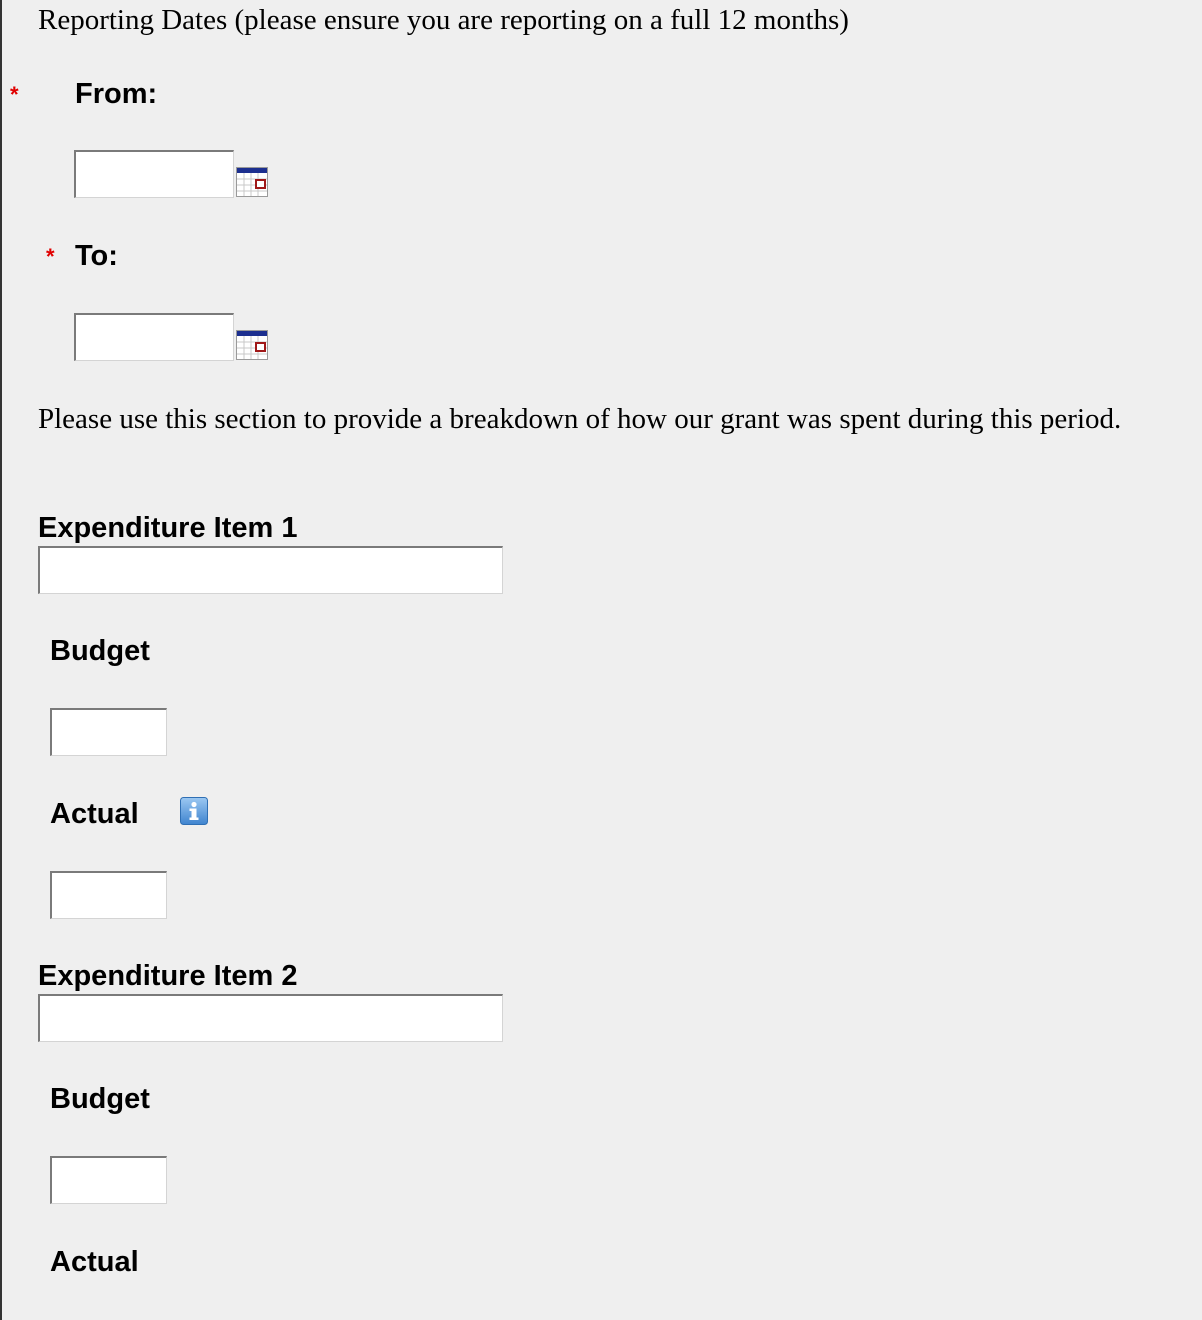  Describe the element at coordinates (94, 1262) in the screenshot. I see `actual-label-item-2: Actual` at that location.